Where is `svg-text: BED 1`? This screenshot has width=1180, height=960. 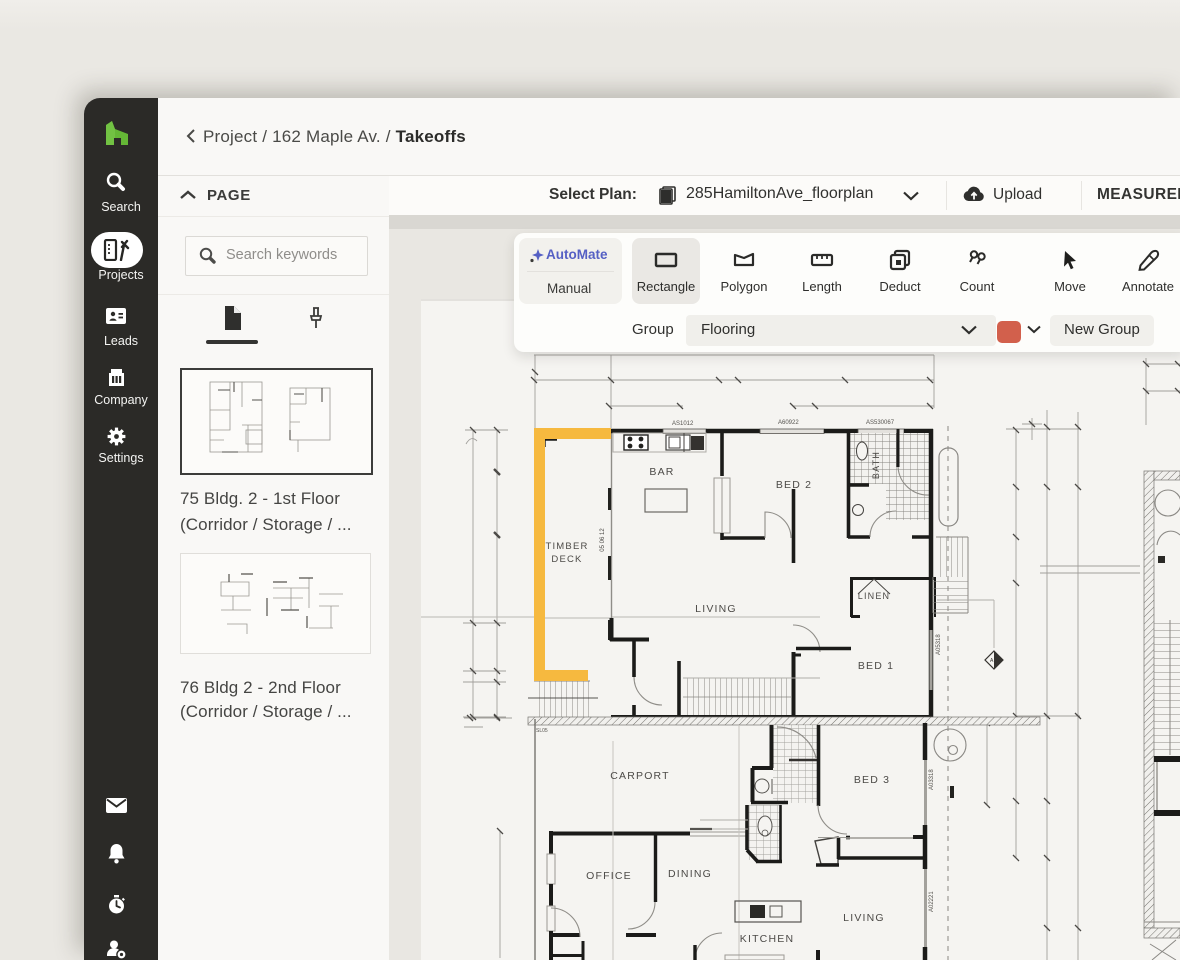 svg-text: BED 1 is located at coordinates (876, 666).